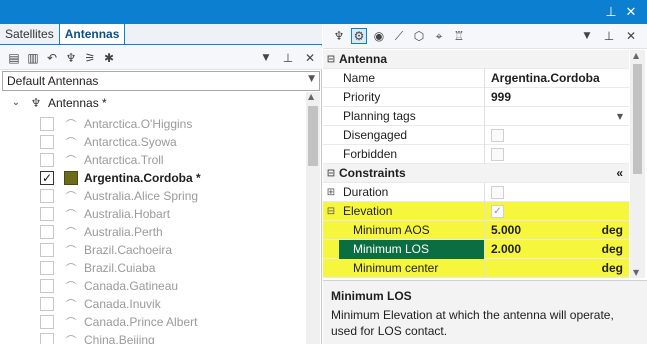  I want to click on collapse-panel-icon: «, so click(619, 173).